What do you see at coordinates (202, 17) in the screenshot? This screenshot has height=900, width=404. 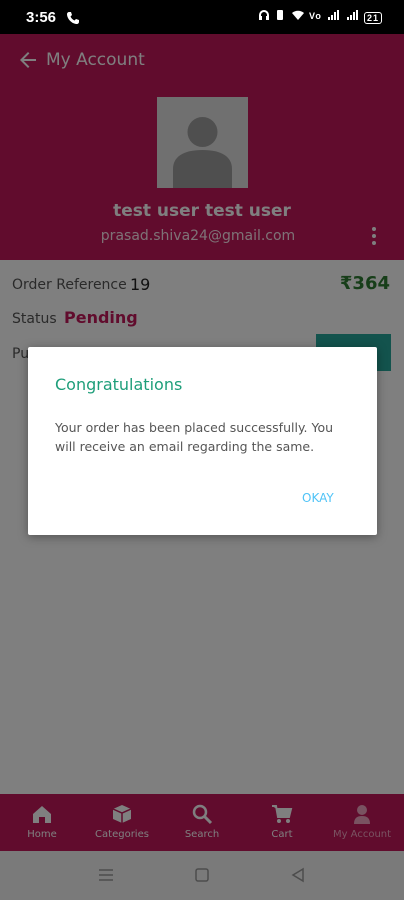 I see `status-bar: 3:56 Vo 21` at bounding box center [202, 17].